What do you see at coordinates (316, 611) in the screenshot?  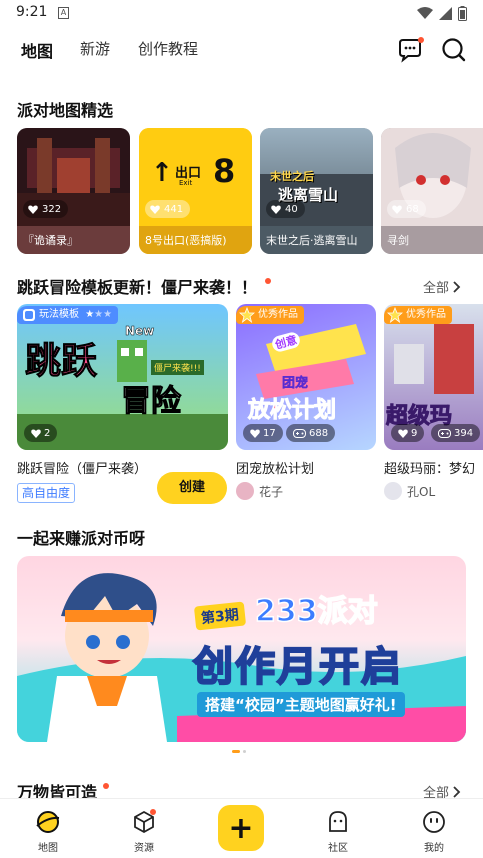 I see `banner-headline-top: 233派对` at bounding box center [316, 611].